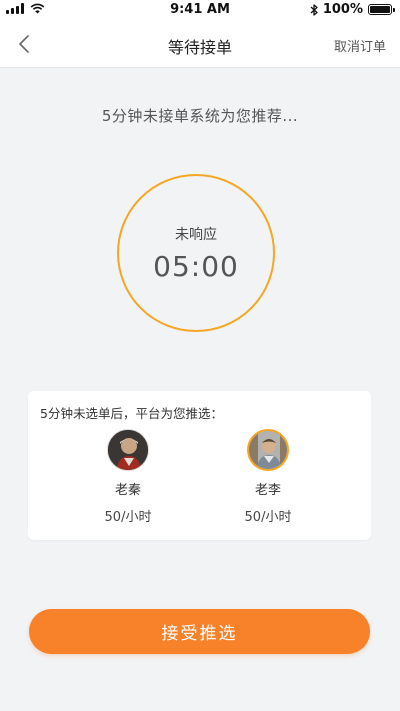 The height and width of the screenshot is (711, 400). I want to click on cancel-order-button: 取消订单, so click(360, 45).